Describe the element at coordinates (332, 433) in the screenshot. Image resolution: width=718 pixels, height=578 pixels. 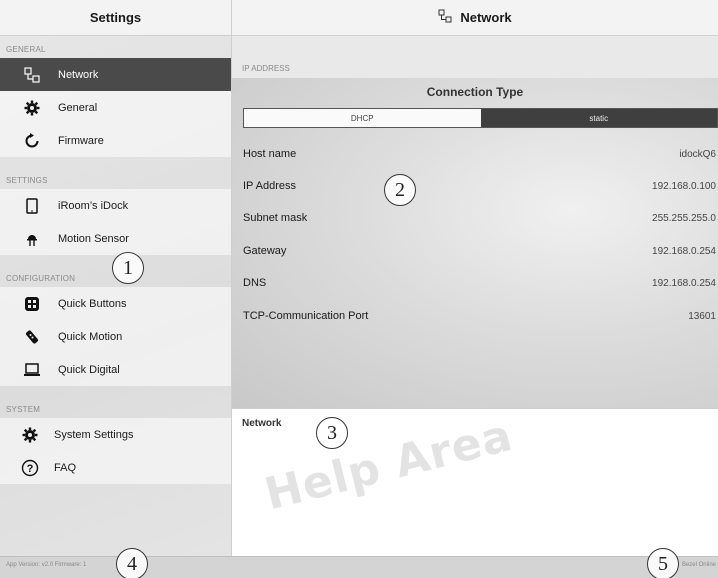
I see `callout-marker: 3` at that location.